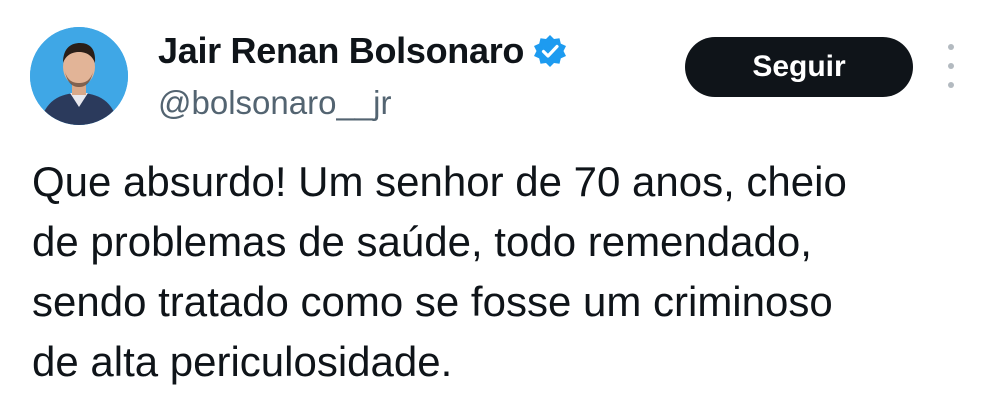 The height and width of the screenshot is (411, 1000). I want to click on more-vertical-icon, so click(951, 66).